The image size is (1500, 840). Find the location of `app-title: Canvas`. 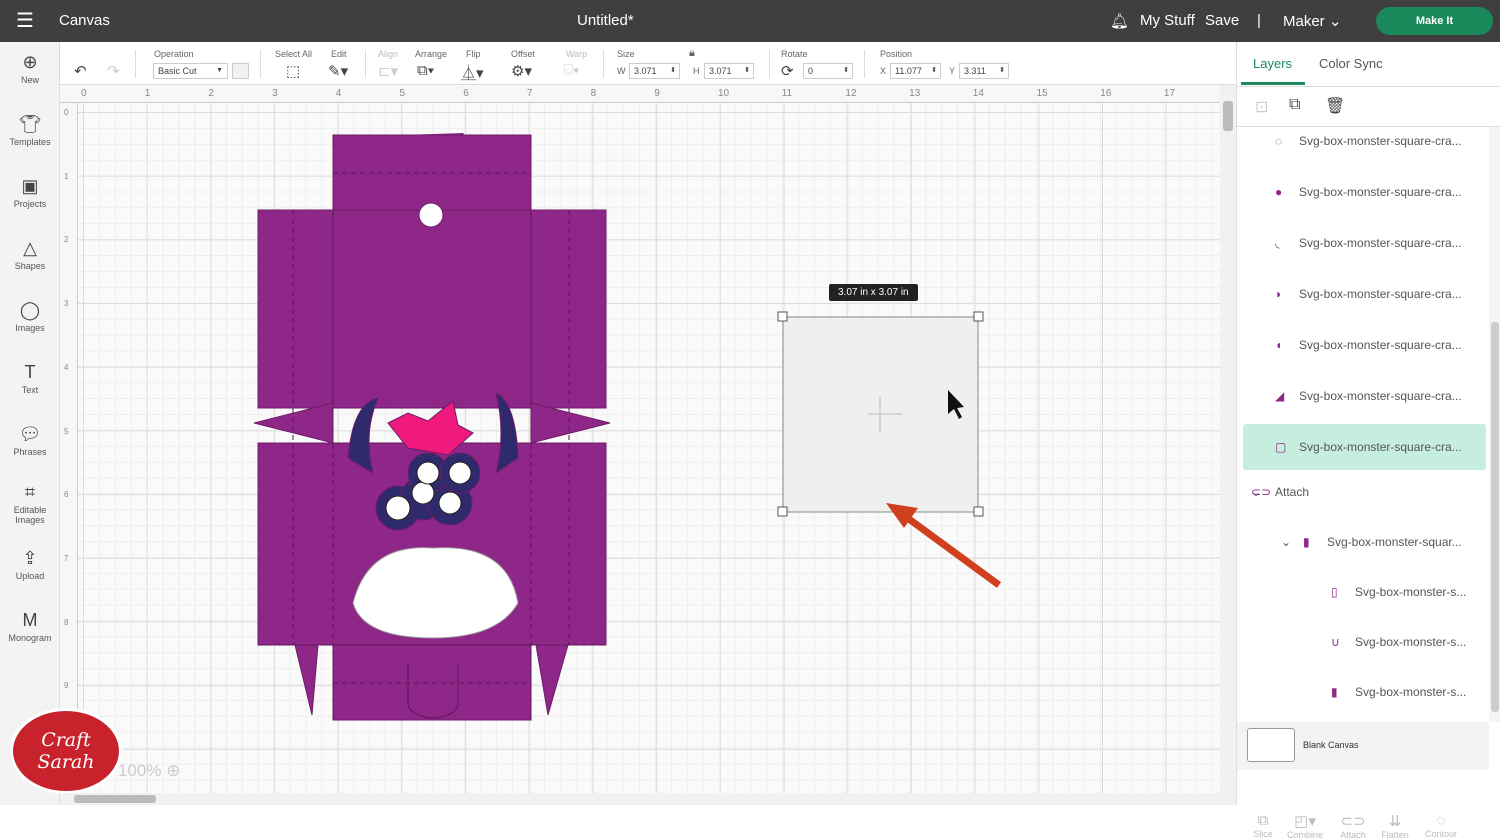

app-title: Canvas is located at coordinates (84, 20).